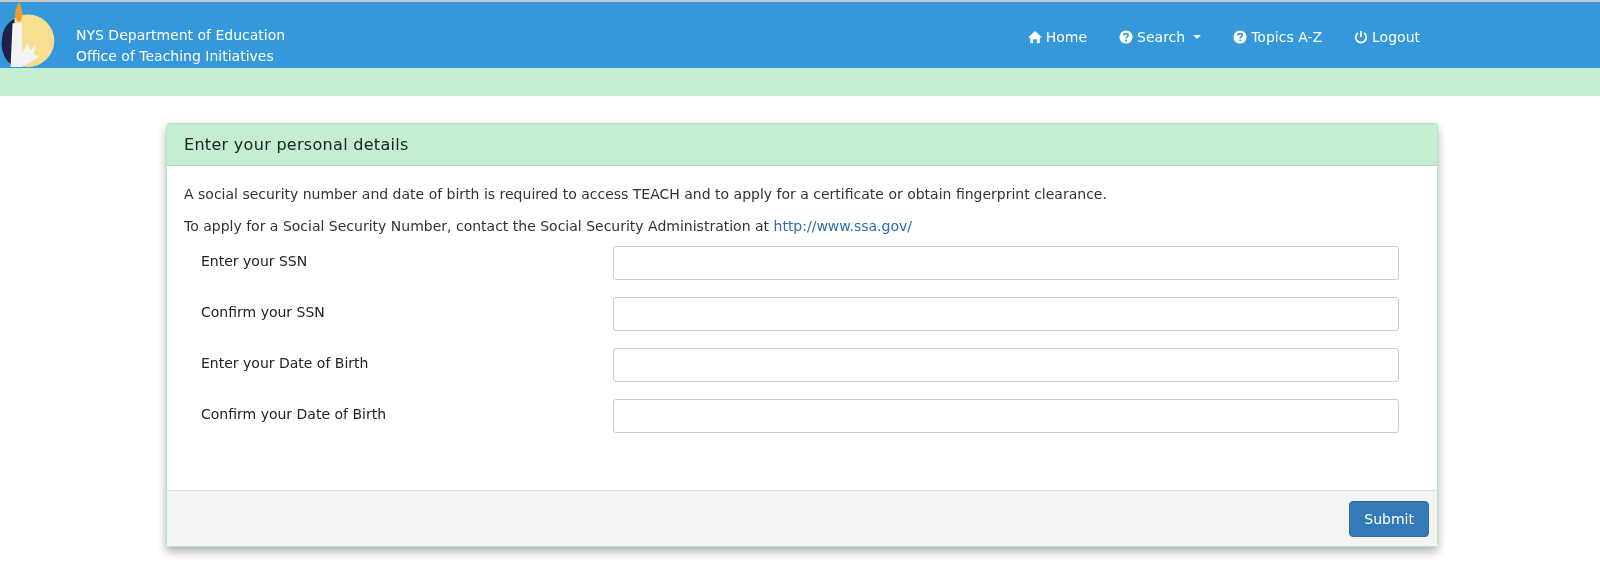 The height and width of the screenshot is (577, 1600). Describe the element at coordinates (181, 35) in the screenshot. I see `organization-name: NYS Department of Education` at that location.